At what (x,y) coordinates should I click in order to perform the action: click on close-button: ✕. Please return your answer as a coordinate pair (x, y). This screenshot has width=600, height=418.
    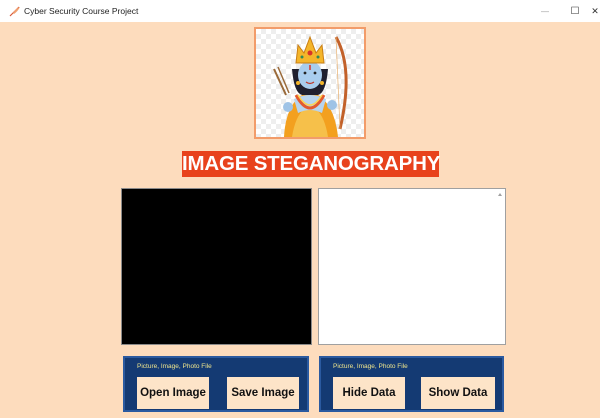
    Looking at the image, I should click on (594, 11).